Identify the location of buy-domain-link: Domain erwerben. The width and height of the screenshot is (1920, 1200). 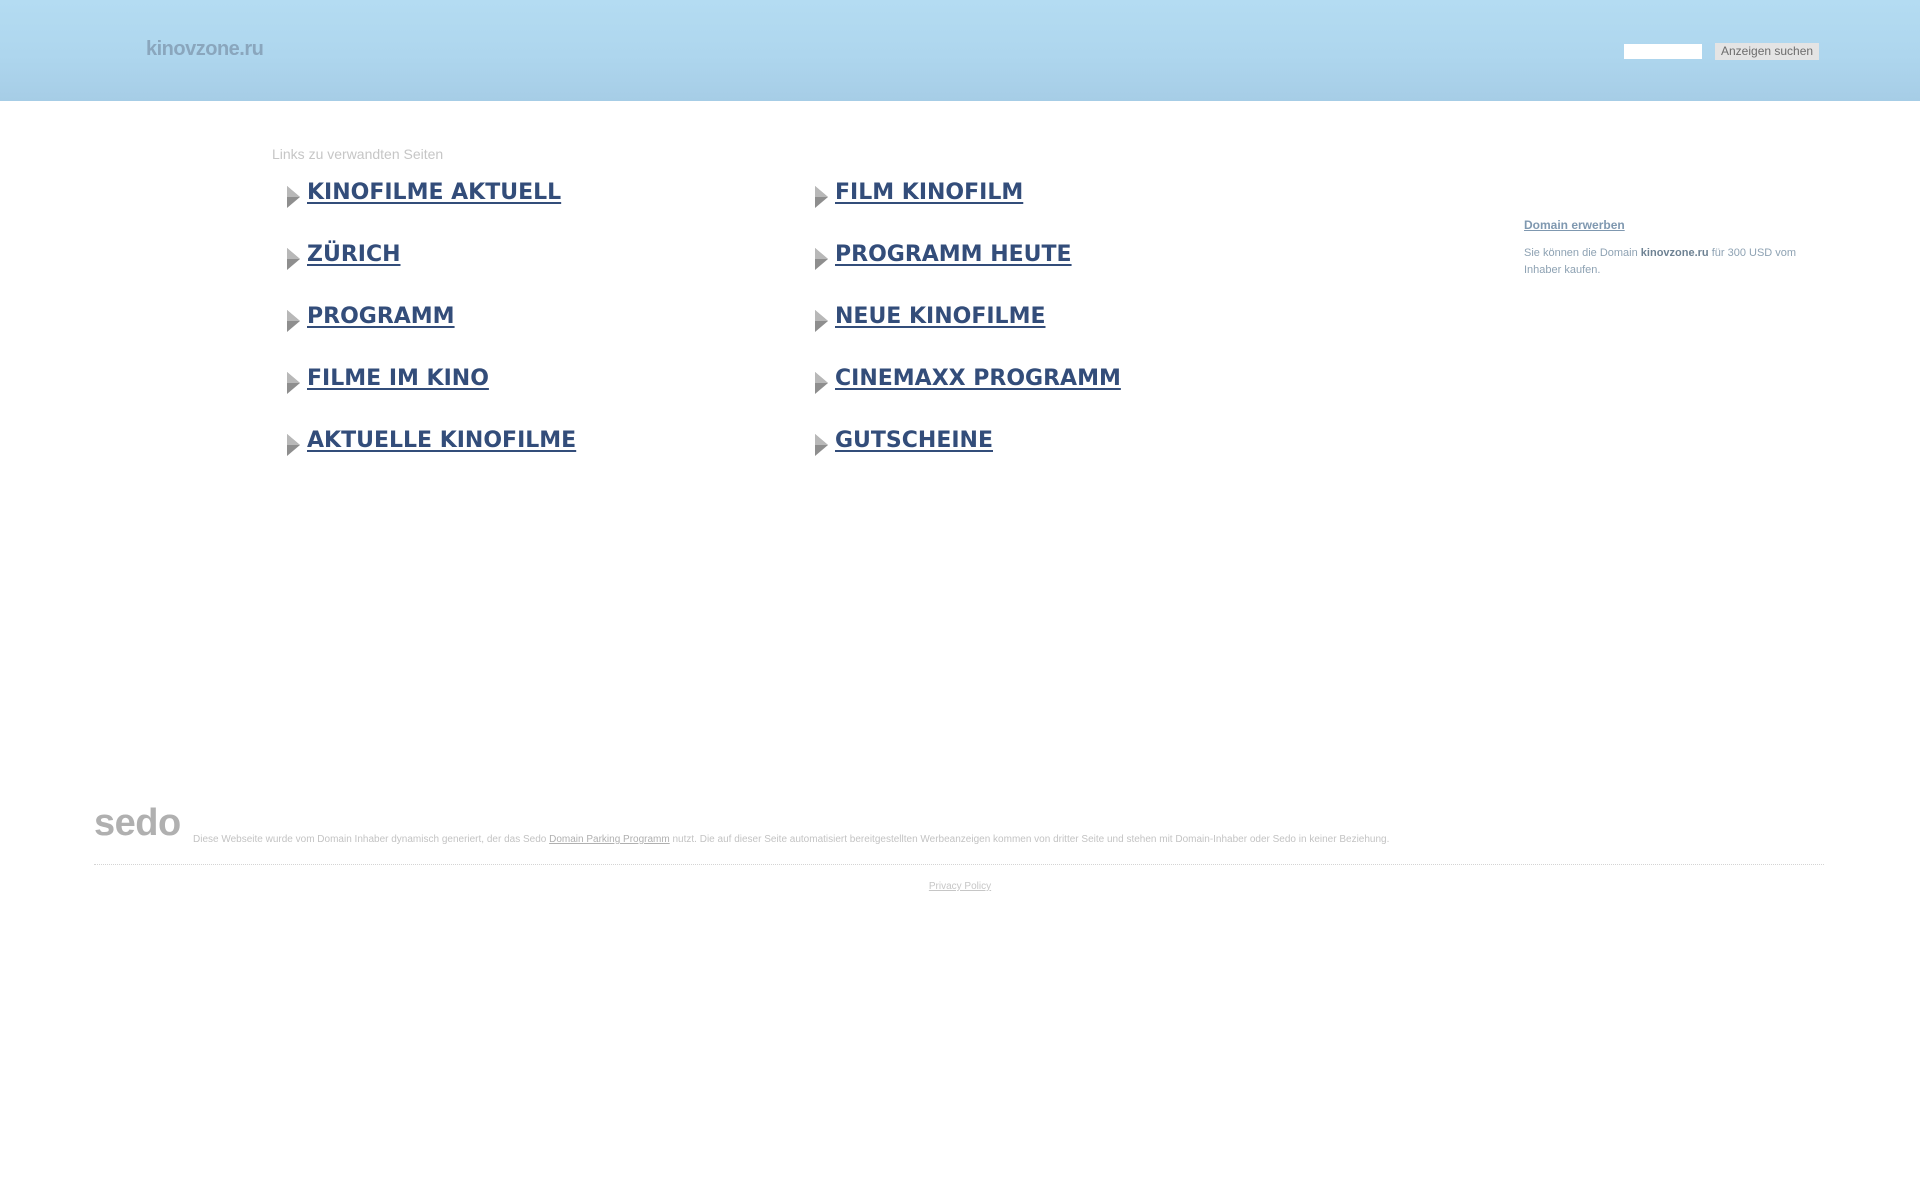
(1574, 225).